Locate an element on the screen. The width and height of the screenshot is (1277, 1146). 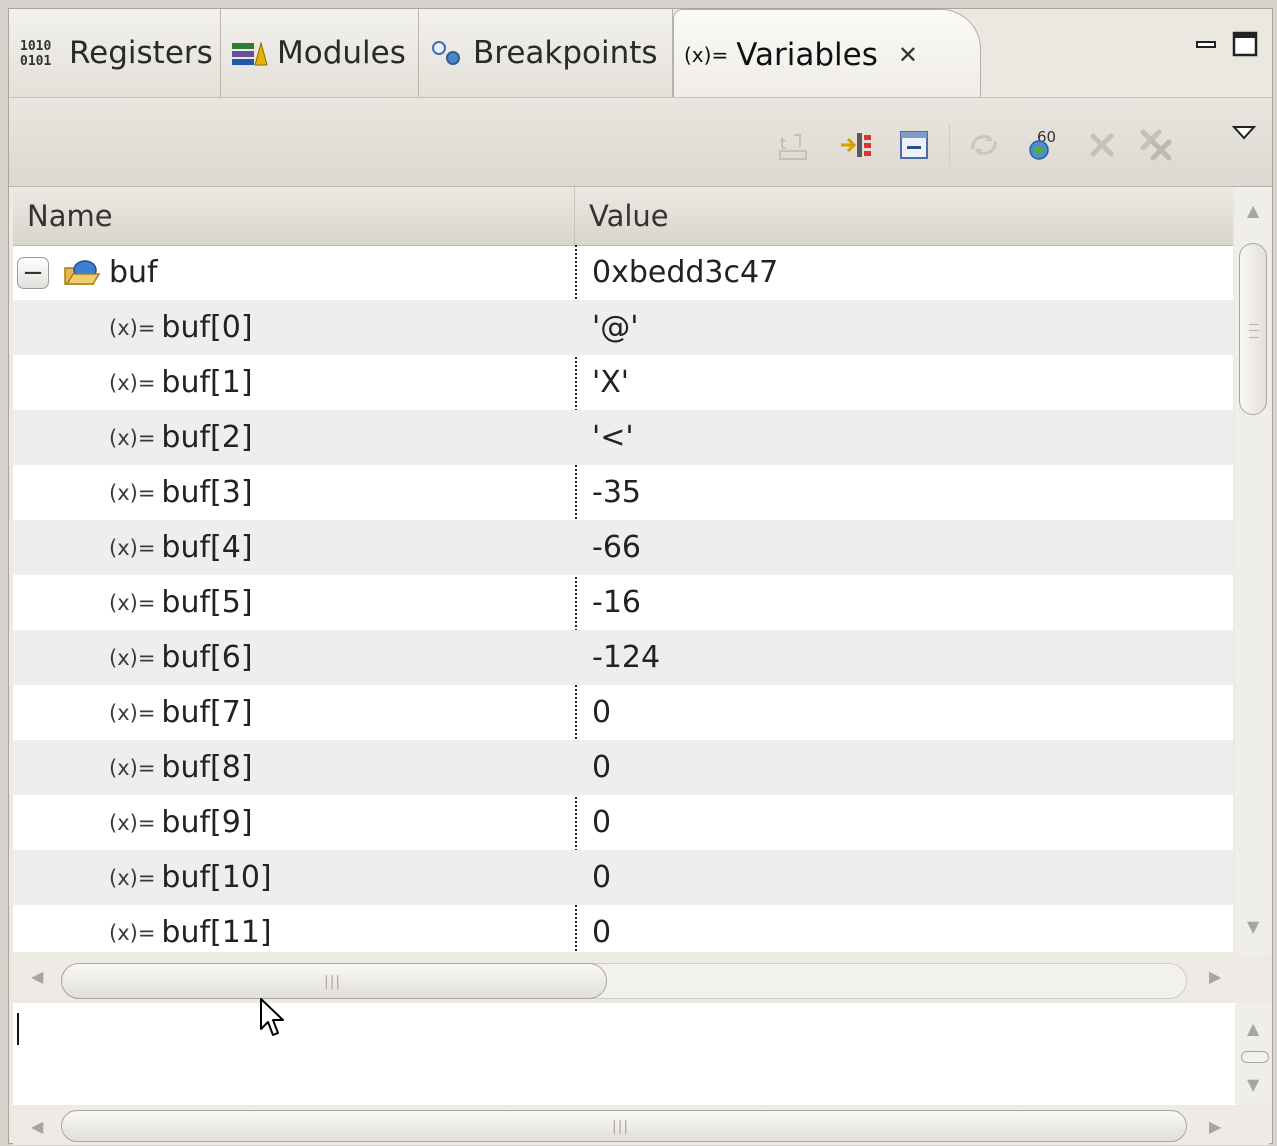
variable-name: buf[6] is located at coordinates (207, 657).